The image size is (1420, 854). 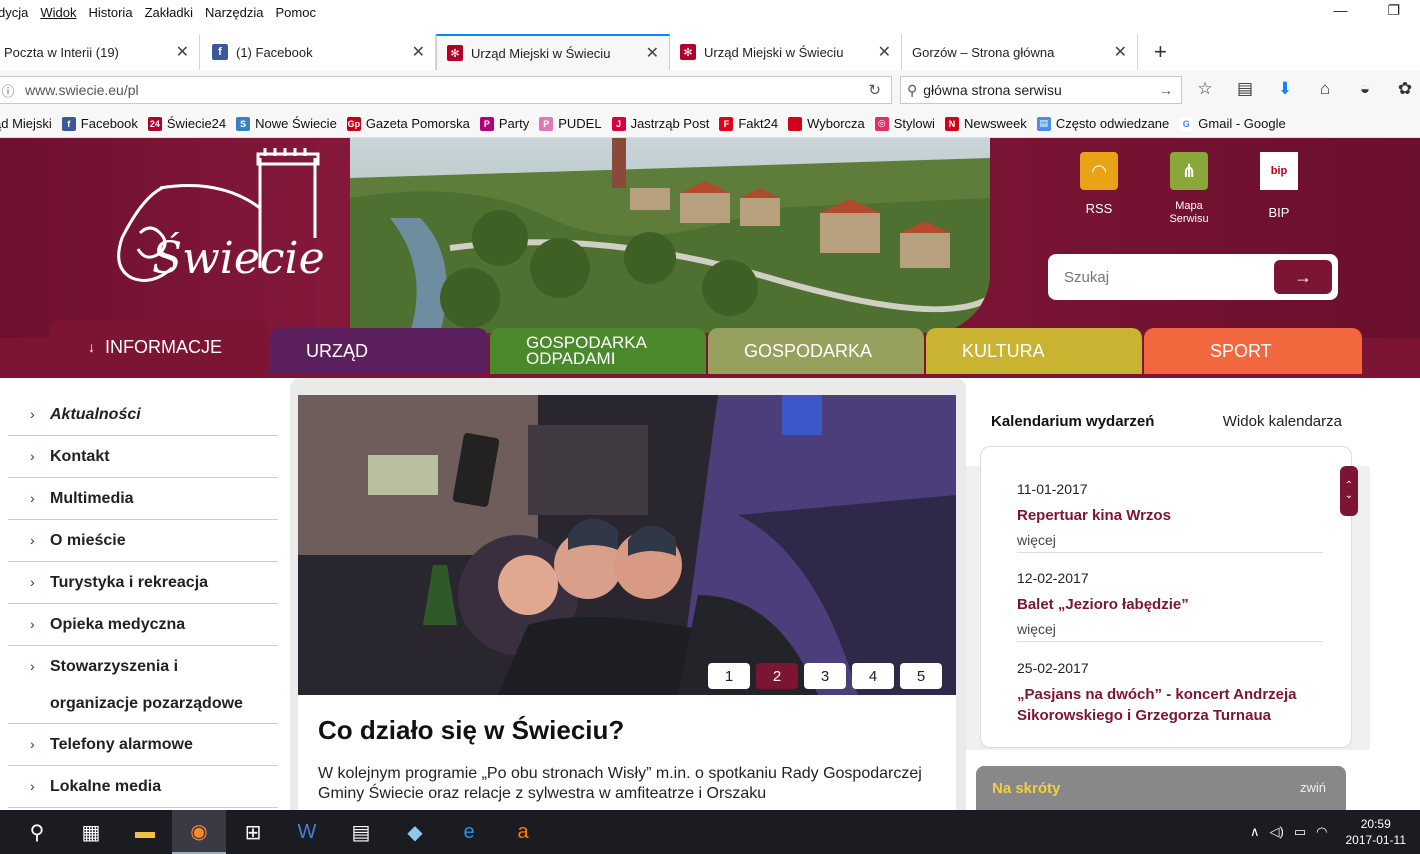 What do you see at coordinates (1099, 189) in the screenshot?
I see `rss-link: ◠ RSS` at bounding box center [1099, 189].